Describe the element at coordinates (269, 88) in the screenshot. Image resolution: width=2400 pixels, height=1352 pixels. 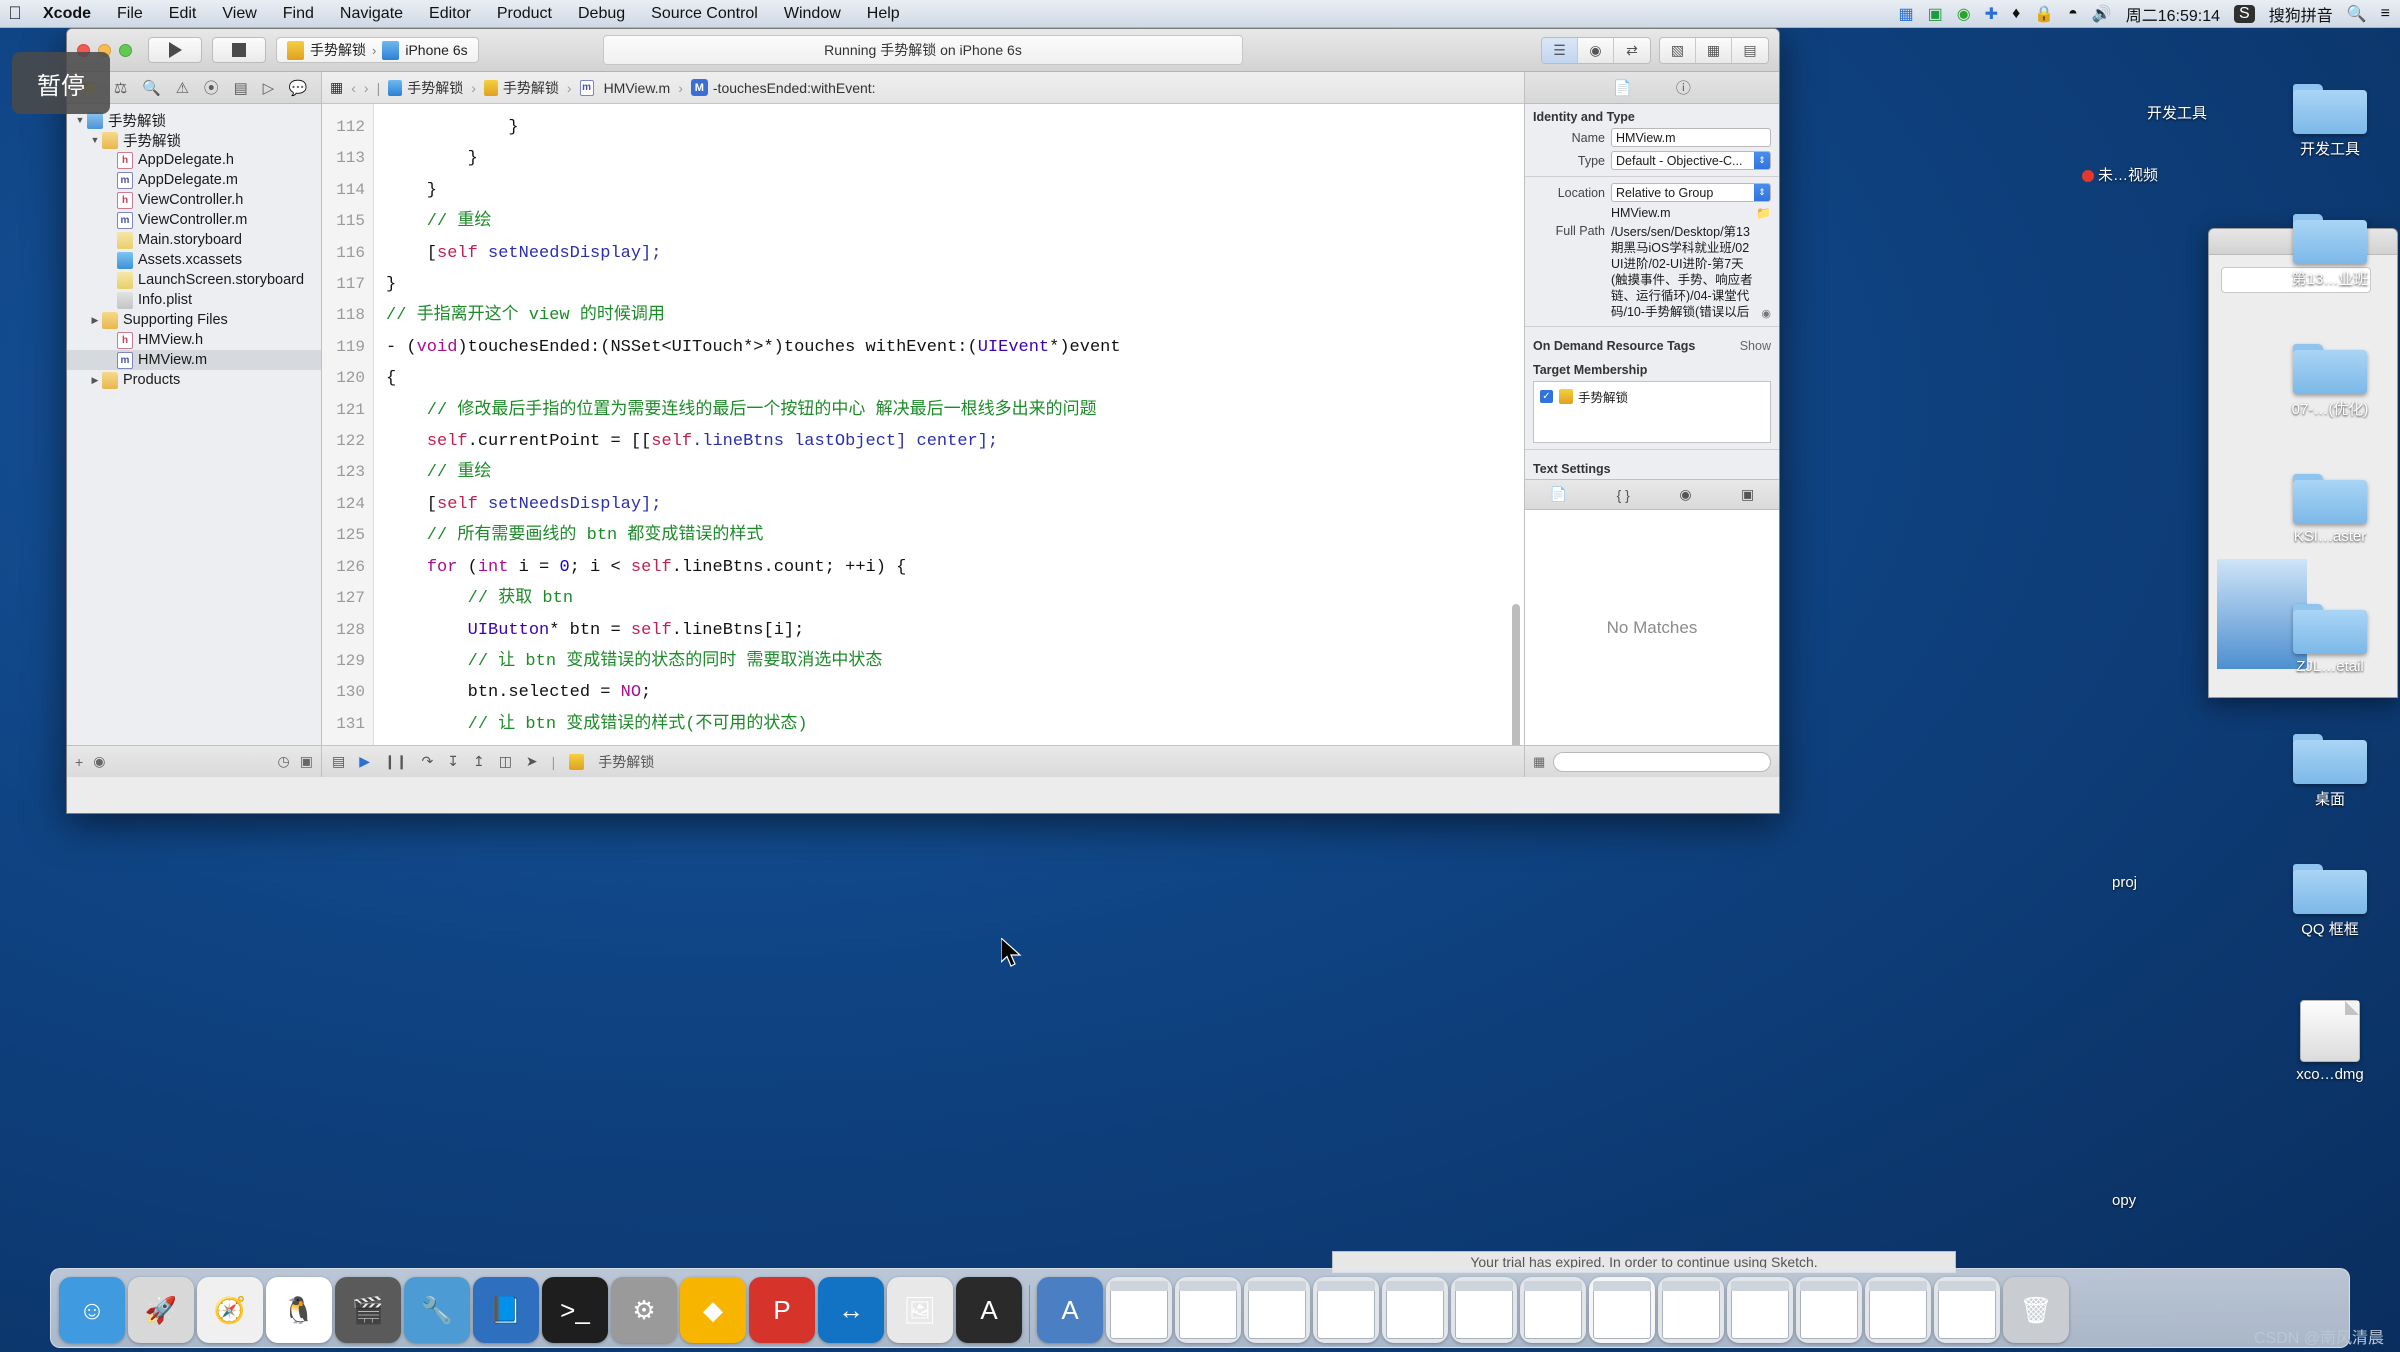
I see `breakpoint-navigator-icon: ▷` at that location.